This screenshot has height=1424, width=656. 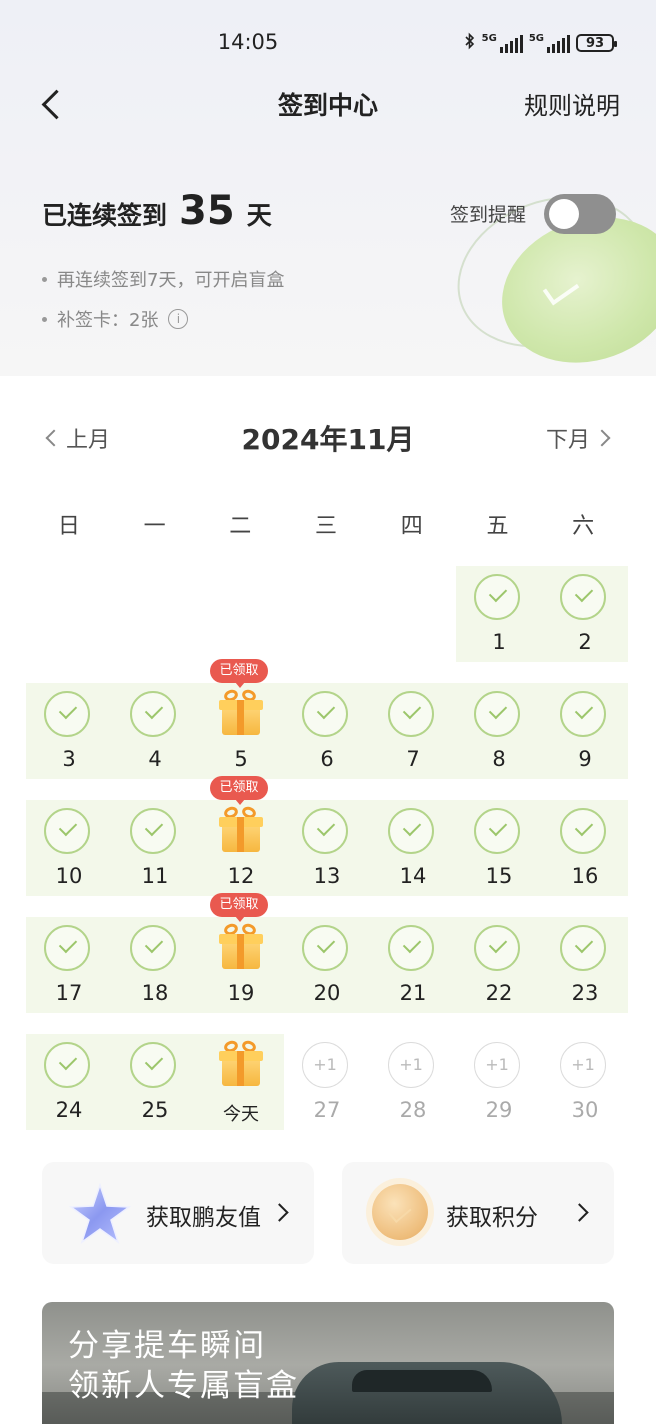 What do you see at coordinates (411, 526) in the screenshot?
I see `weekday-label: 四` at bounding box center [411, 526].